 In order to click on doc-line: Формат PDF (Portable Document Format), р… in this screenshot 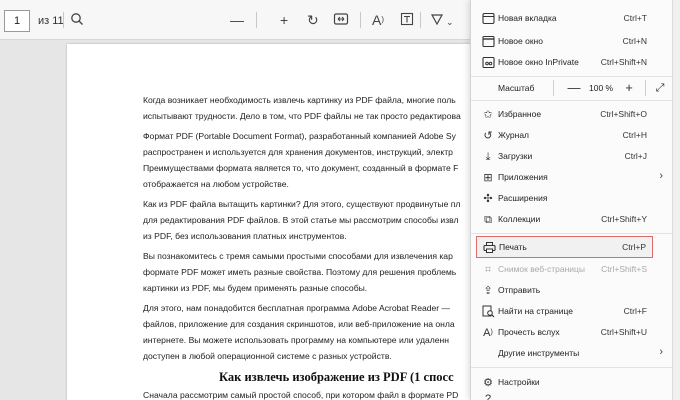, I will do `click(299, 136)`.